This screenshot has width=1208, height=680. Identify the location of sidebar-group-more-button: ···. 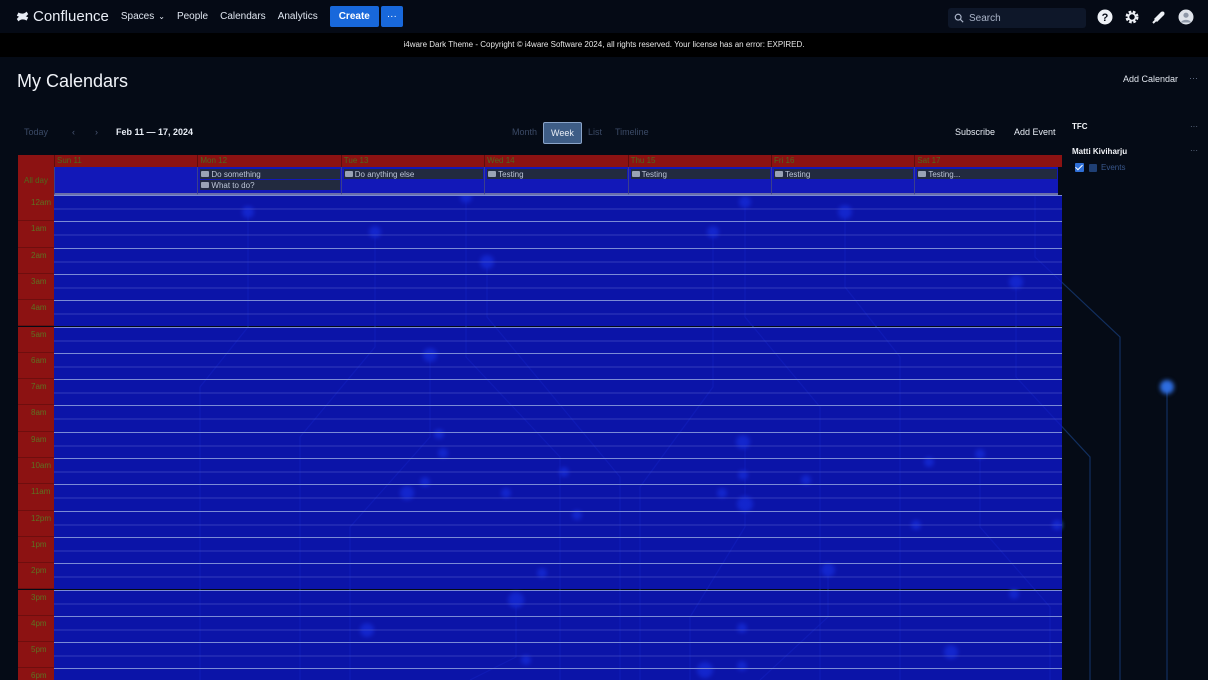
(1194, 126).